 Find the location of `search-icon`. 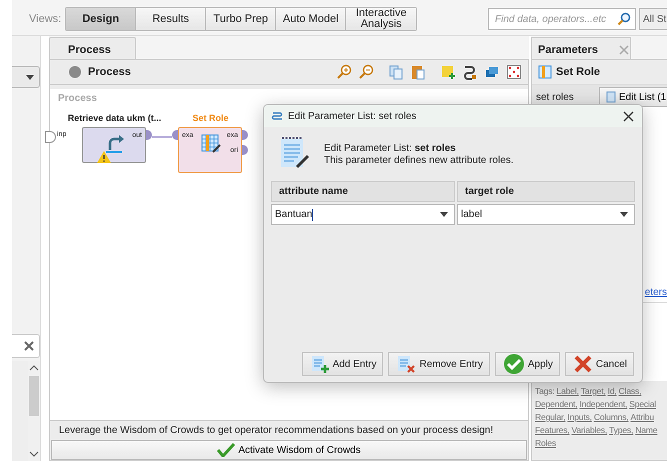

search-icon is located at coordinates (624, 19).